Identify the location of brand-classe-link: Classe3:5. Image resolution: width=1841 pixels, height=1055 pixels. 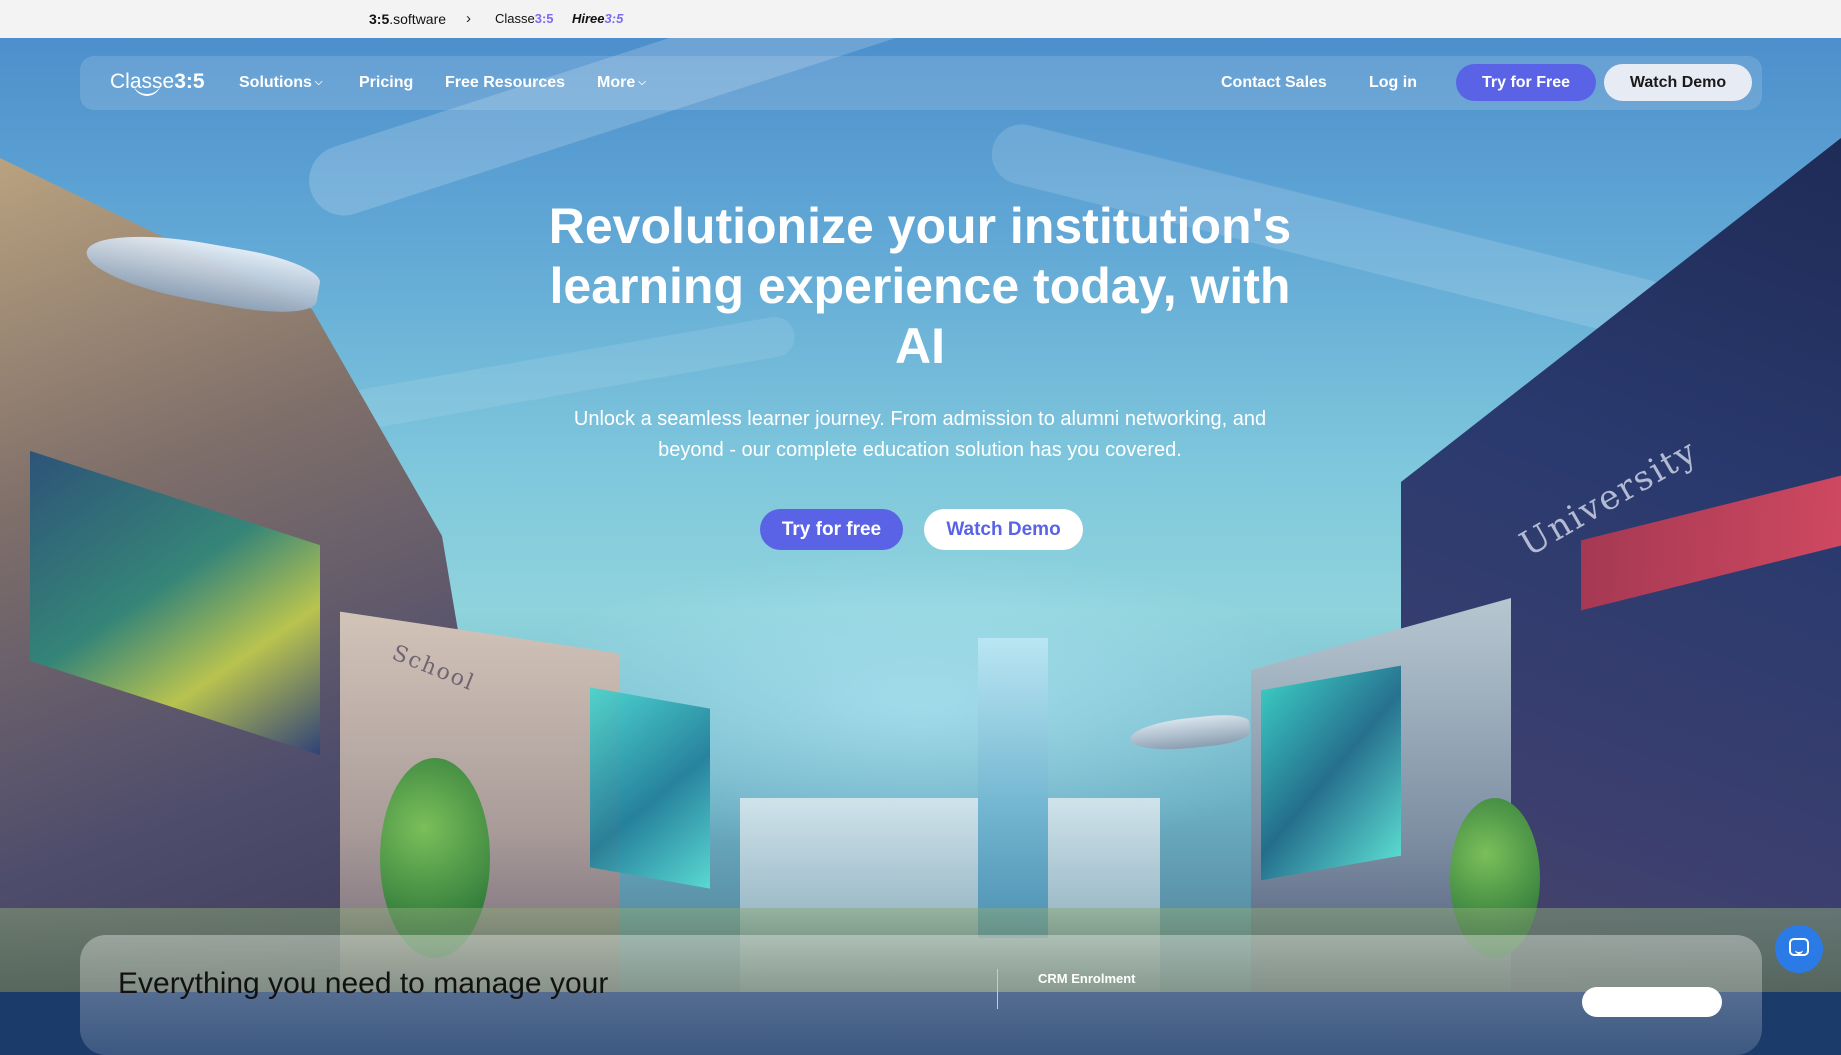
(524, 18).